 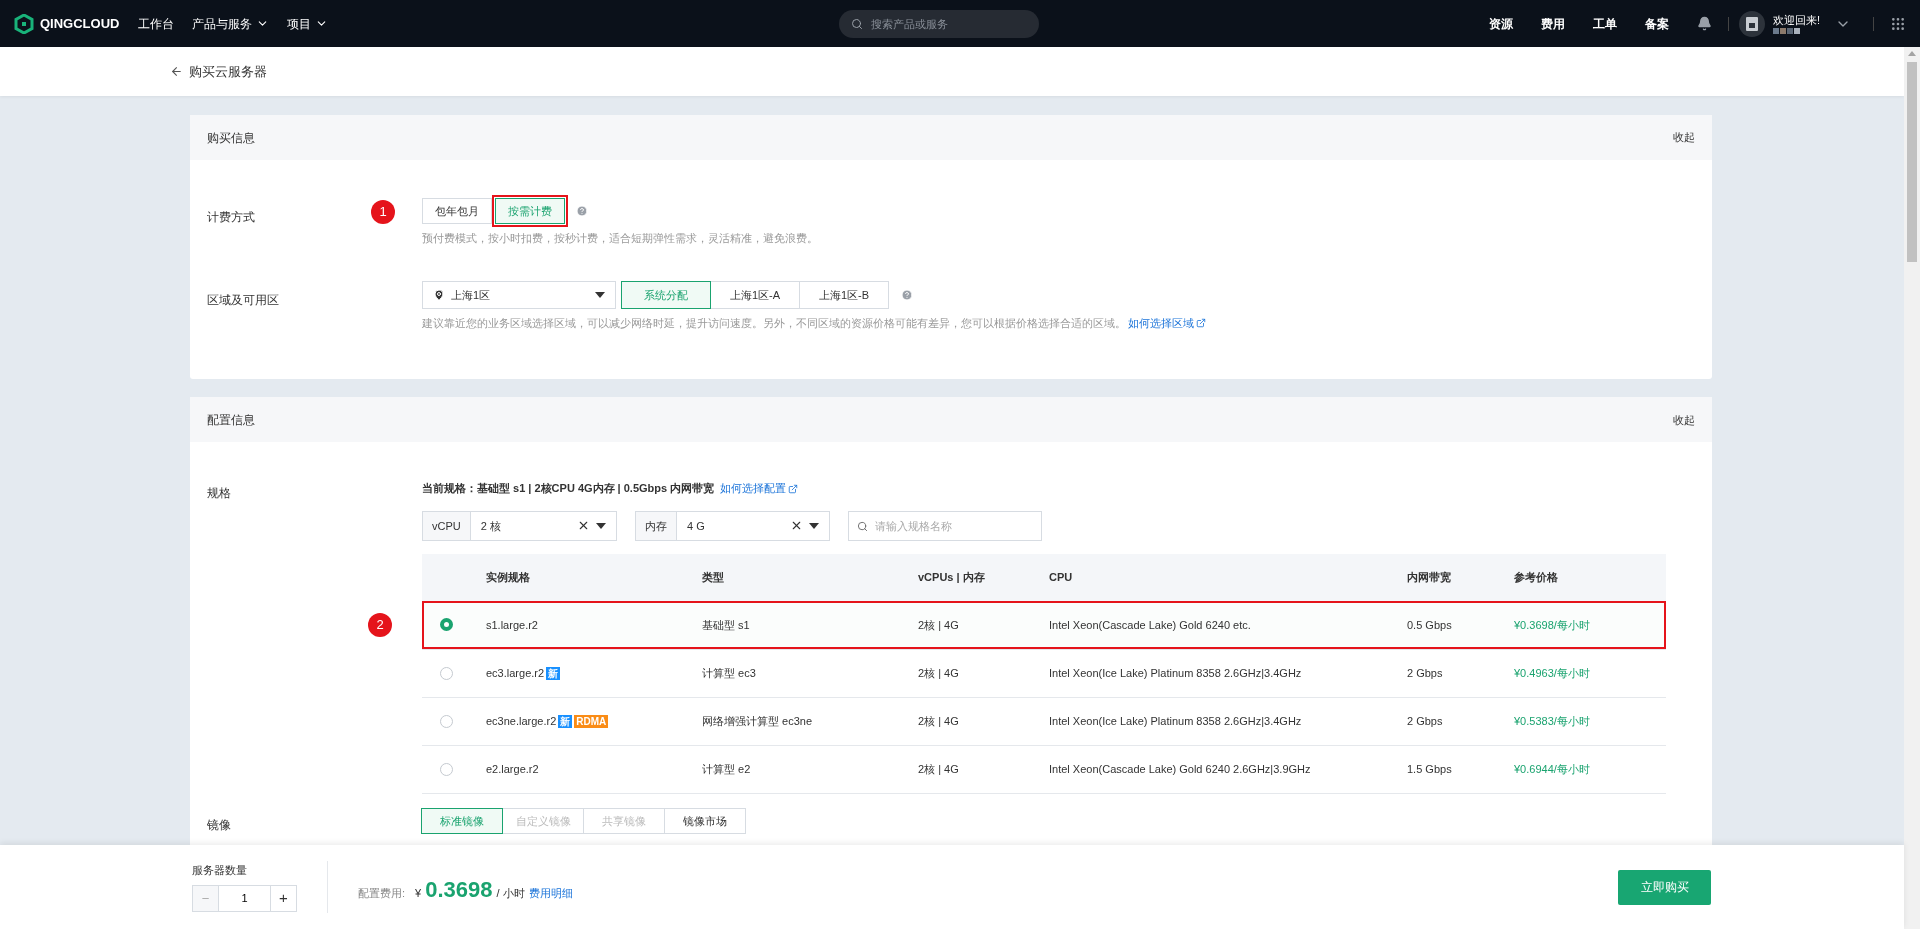 I want to click on annotation-marker: 2, so click(x=380, y=624).